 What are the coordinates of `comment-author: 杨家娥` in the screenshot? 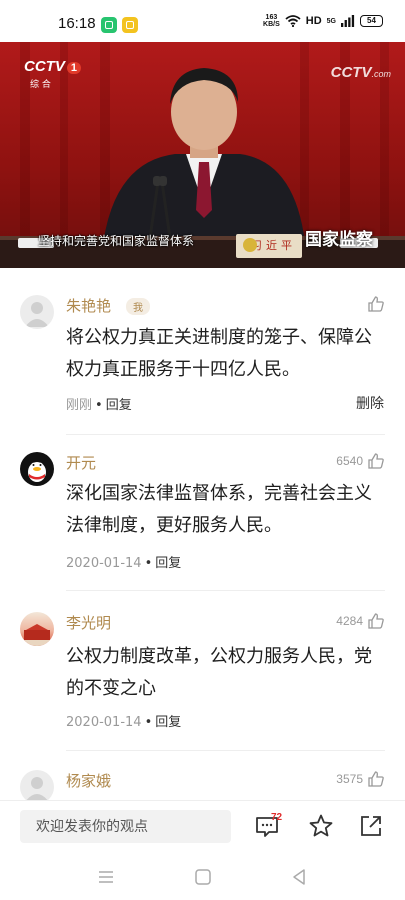 It's located at (88, 780).